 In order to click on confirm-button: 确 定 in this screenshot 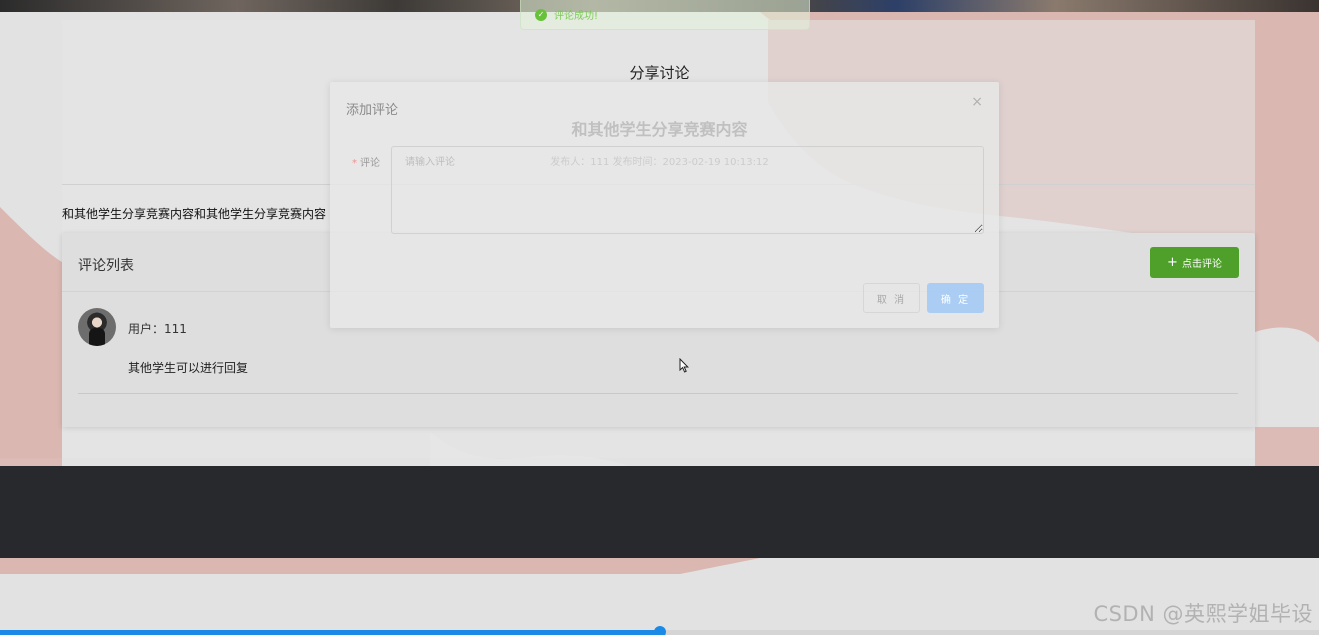, I will do `click(955, 298)`.